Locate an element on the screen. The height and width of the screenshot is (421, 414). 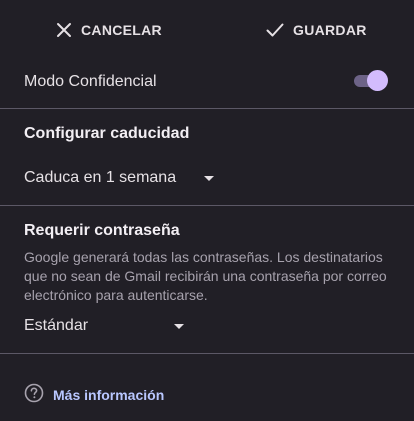
top-app-bar: CANCELAR GUARDAR is located at coordinates (207, 30).